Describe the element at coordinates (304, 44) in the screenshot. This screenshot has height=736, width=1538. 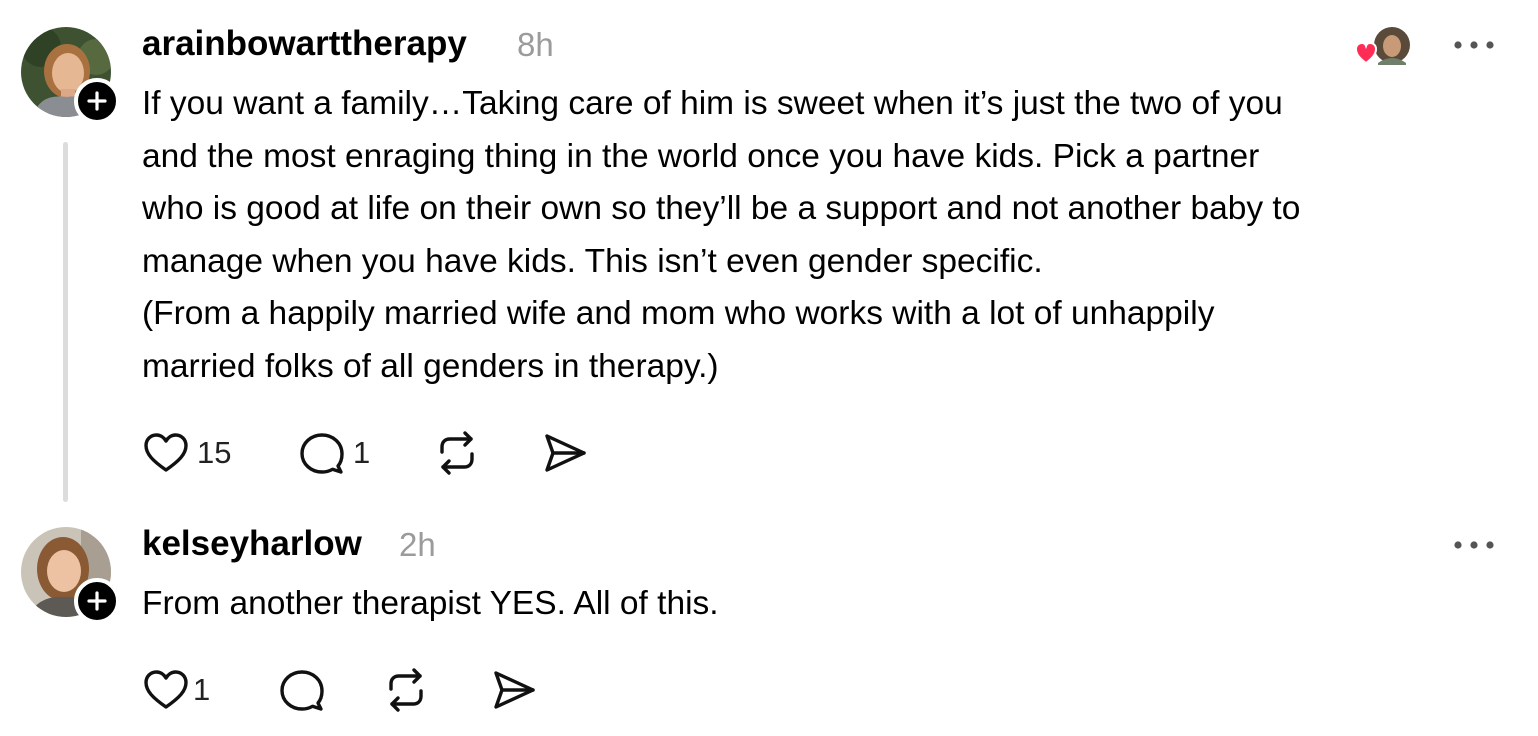
I see `username: arainbowarttherapy` at that location.